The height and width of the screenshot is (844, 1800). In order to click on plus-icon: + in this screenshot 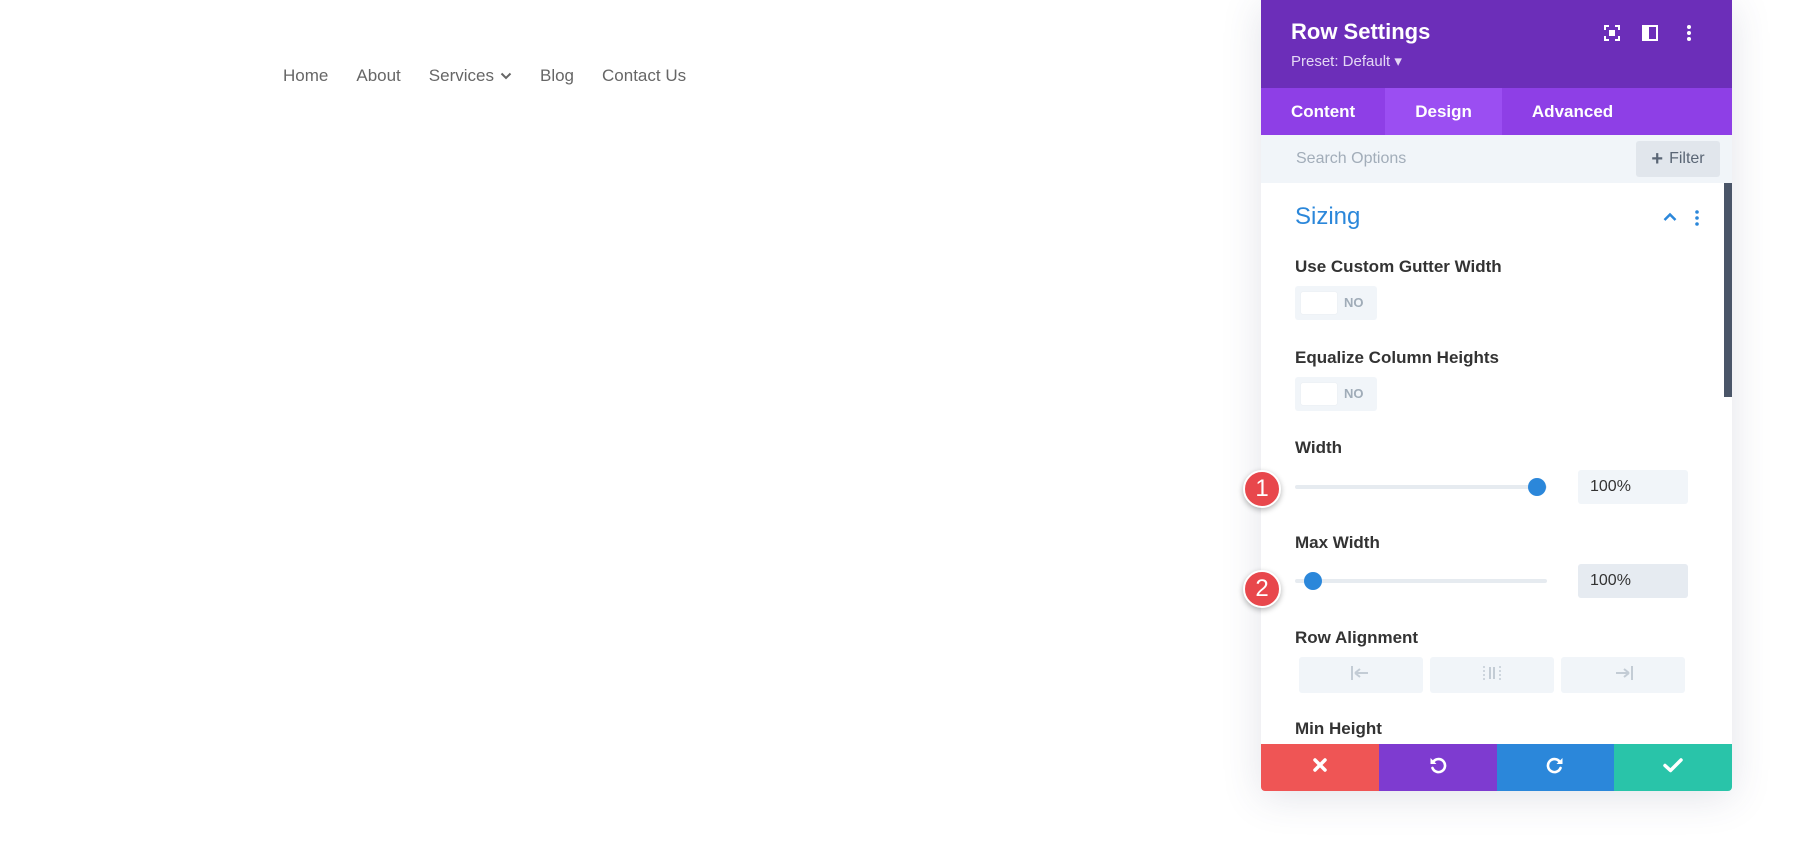, I will do `click(1657, 159)`.